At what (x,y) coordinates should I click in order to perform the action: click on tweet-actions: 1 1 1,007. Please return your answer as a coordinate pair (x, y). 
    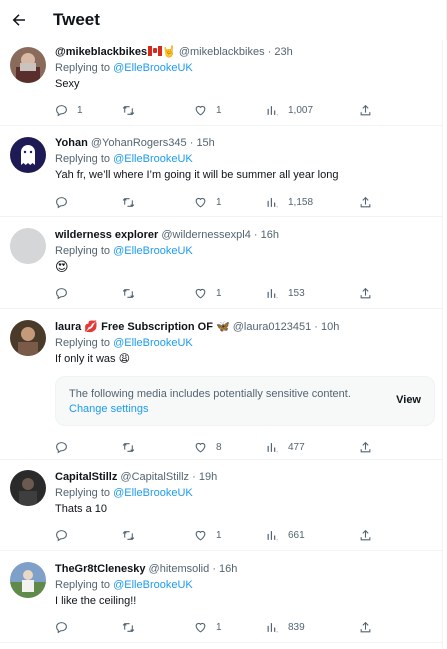
    Looking at the image, I should click on (215, 110).